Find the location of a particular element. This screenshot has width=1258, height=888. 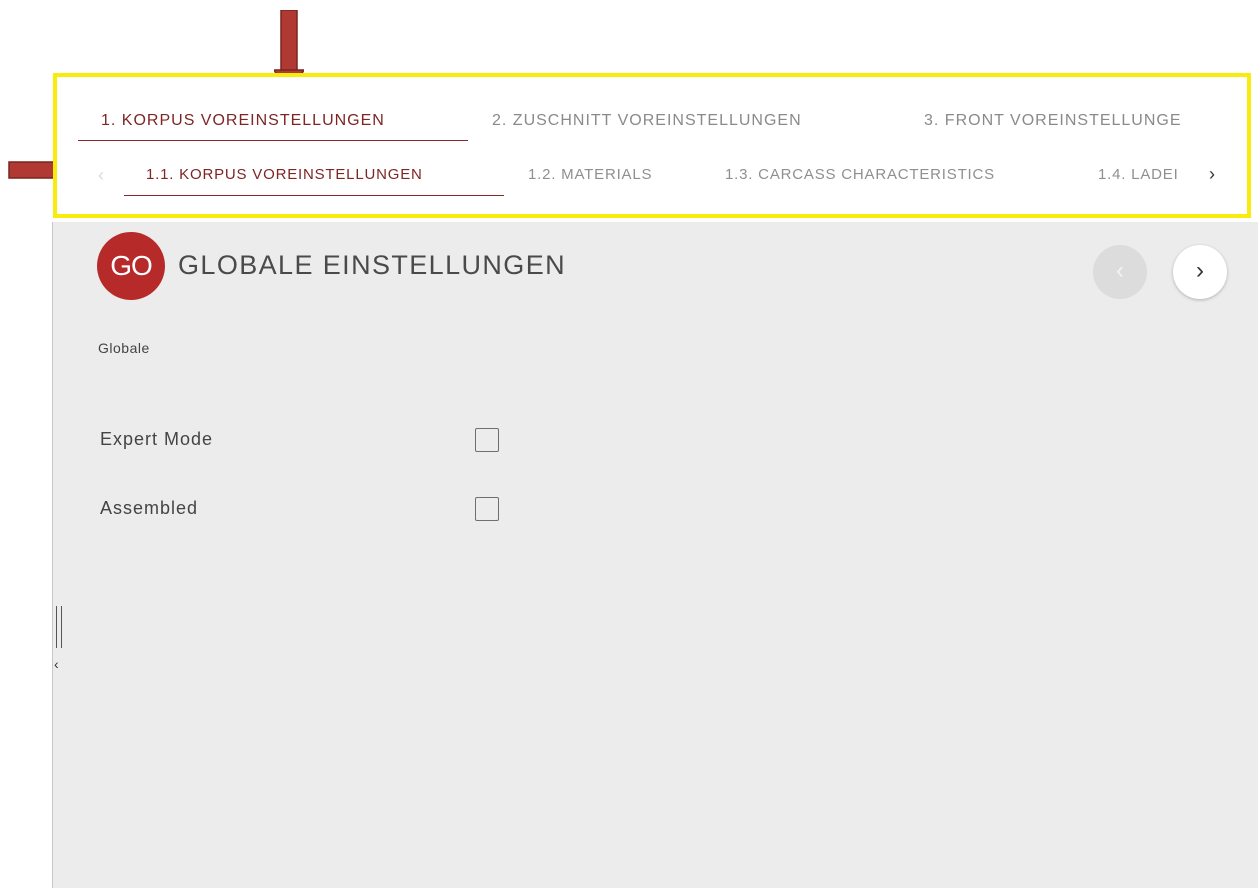

section-badge: GO is located at coordinates (131, 266).